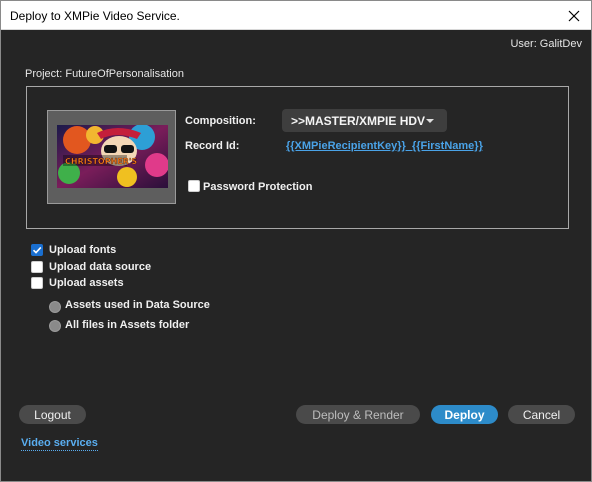  Describe the element at coordinates (104, 74) in the screenshot. I see `project-label: Project: FutureOfPersonalisation` at that location.